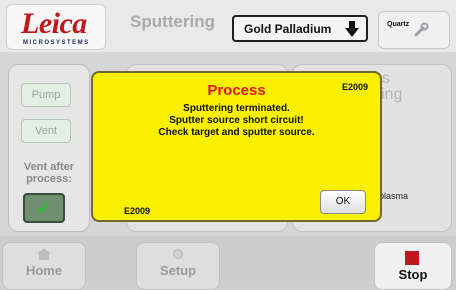 This screenshot has height=290, width=456. Describe the element at coordinates (394, 196) in the screenshot. I see `plasma-label: plasma` at that location.